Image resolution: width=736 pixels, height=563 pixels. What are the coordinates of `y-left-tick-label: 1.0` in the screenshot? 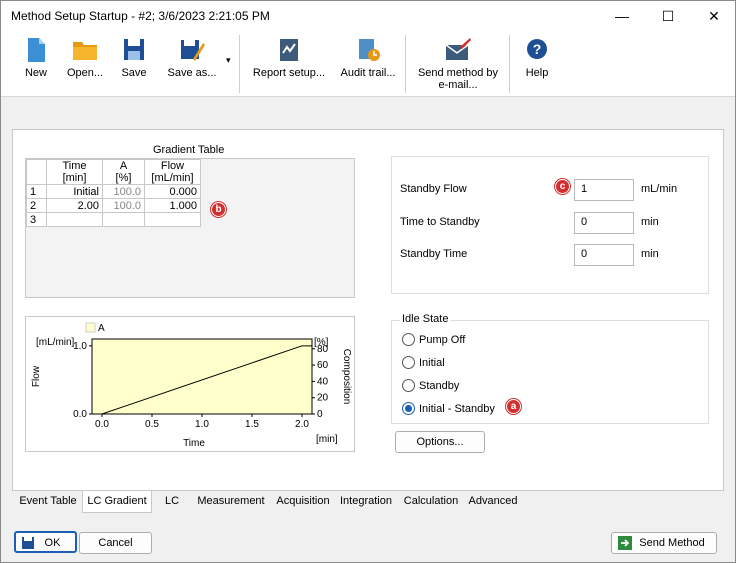 It's located at (80, 346).